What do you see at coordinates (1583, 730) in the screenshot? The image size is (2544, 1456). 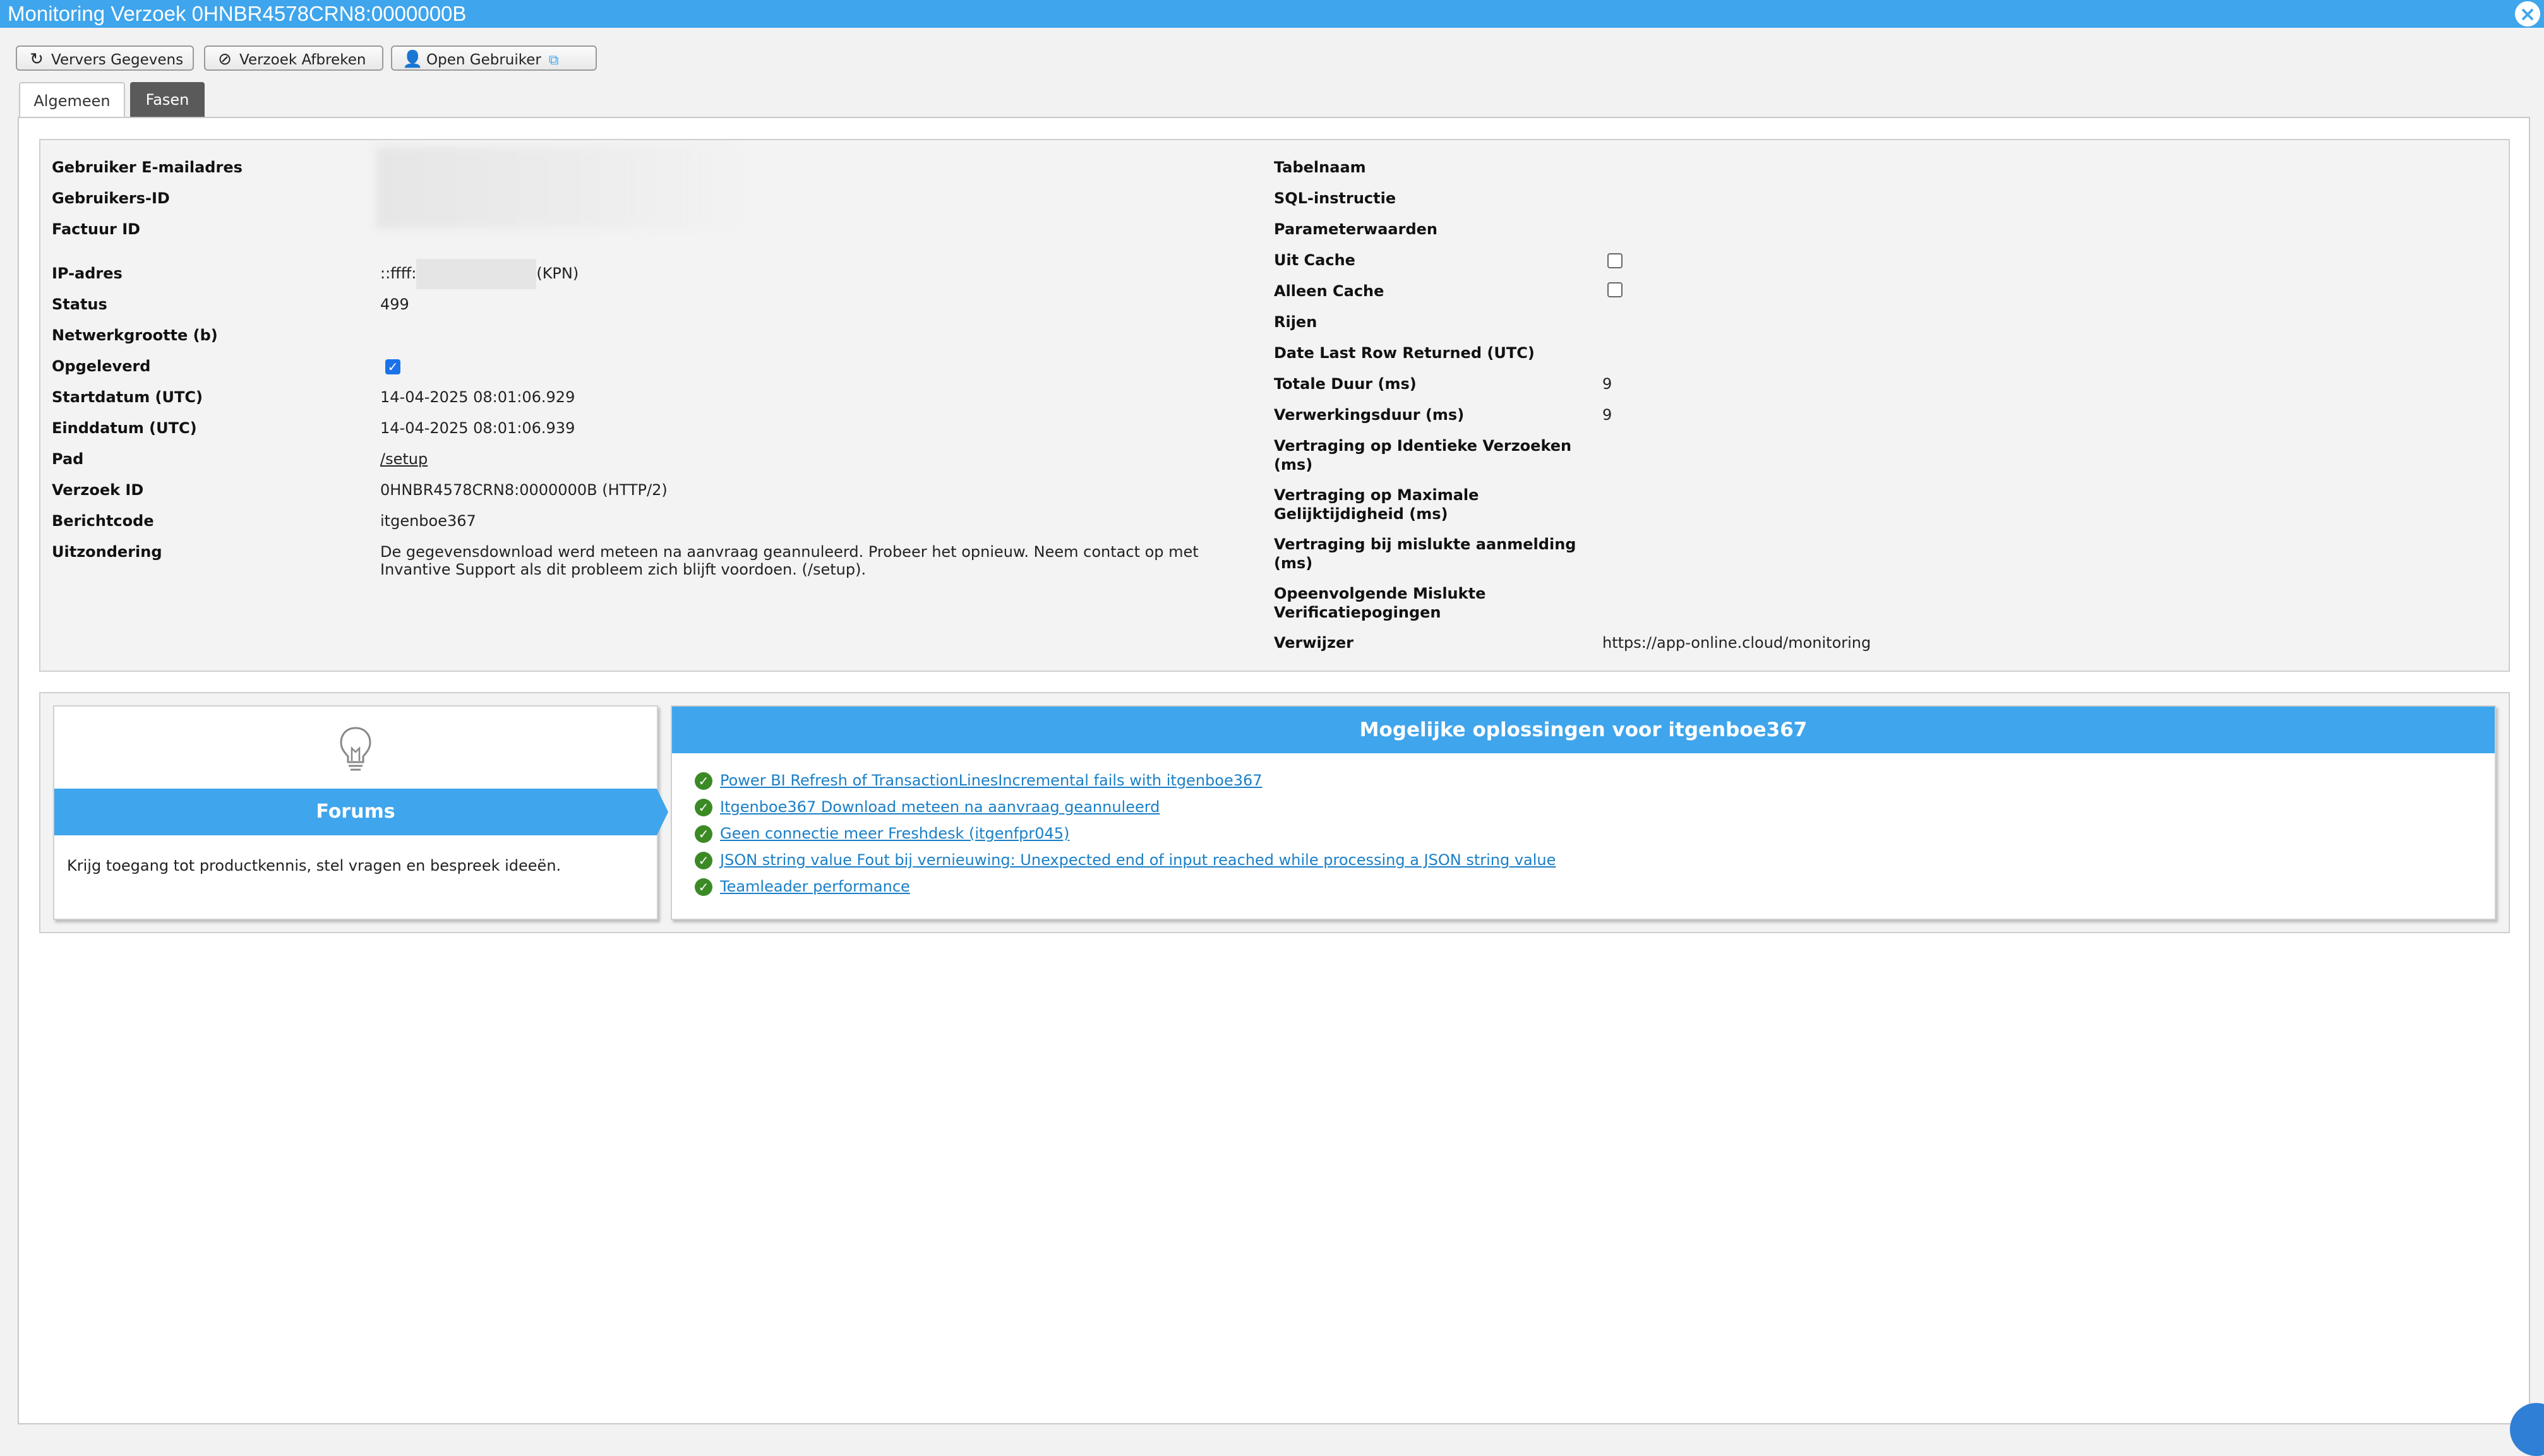 I see `solutions-title: Mogelijke oplossingen voor itgenboe367` at bounding box center [1583, 730].